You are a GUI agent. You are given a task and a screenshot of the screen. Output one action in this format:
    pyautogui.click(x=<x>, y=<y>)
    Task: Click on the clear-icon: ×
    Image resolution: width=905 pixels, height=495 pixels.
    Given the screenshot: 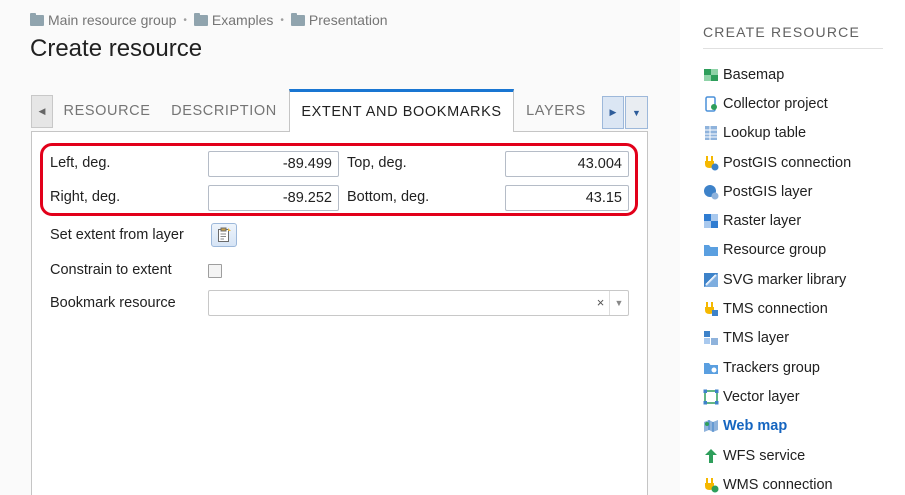 What is the action you would take?
    pyautogui.click(x=601, y=303)
    